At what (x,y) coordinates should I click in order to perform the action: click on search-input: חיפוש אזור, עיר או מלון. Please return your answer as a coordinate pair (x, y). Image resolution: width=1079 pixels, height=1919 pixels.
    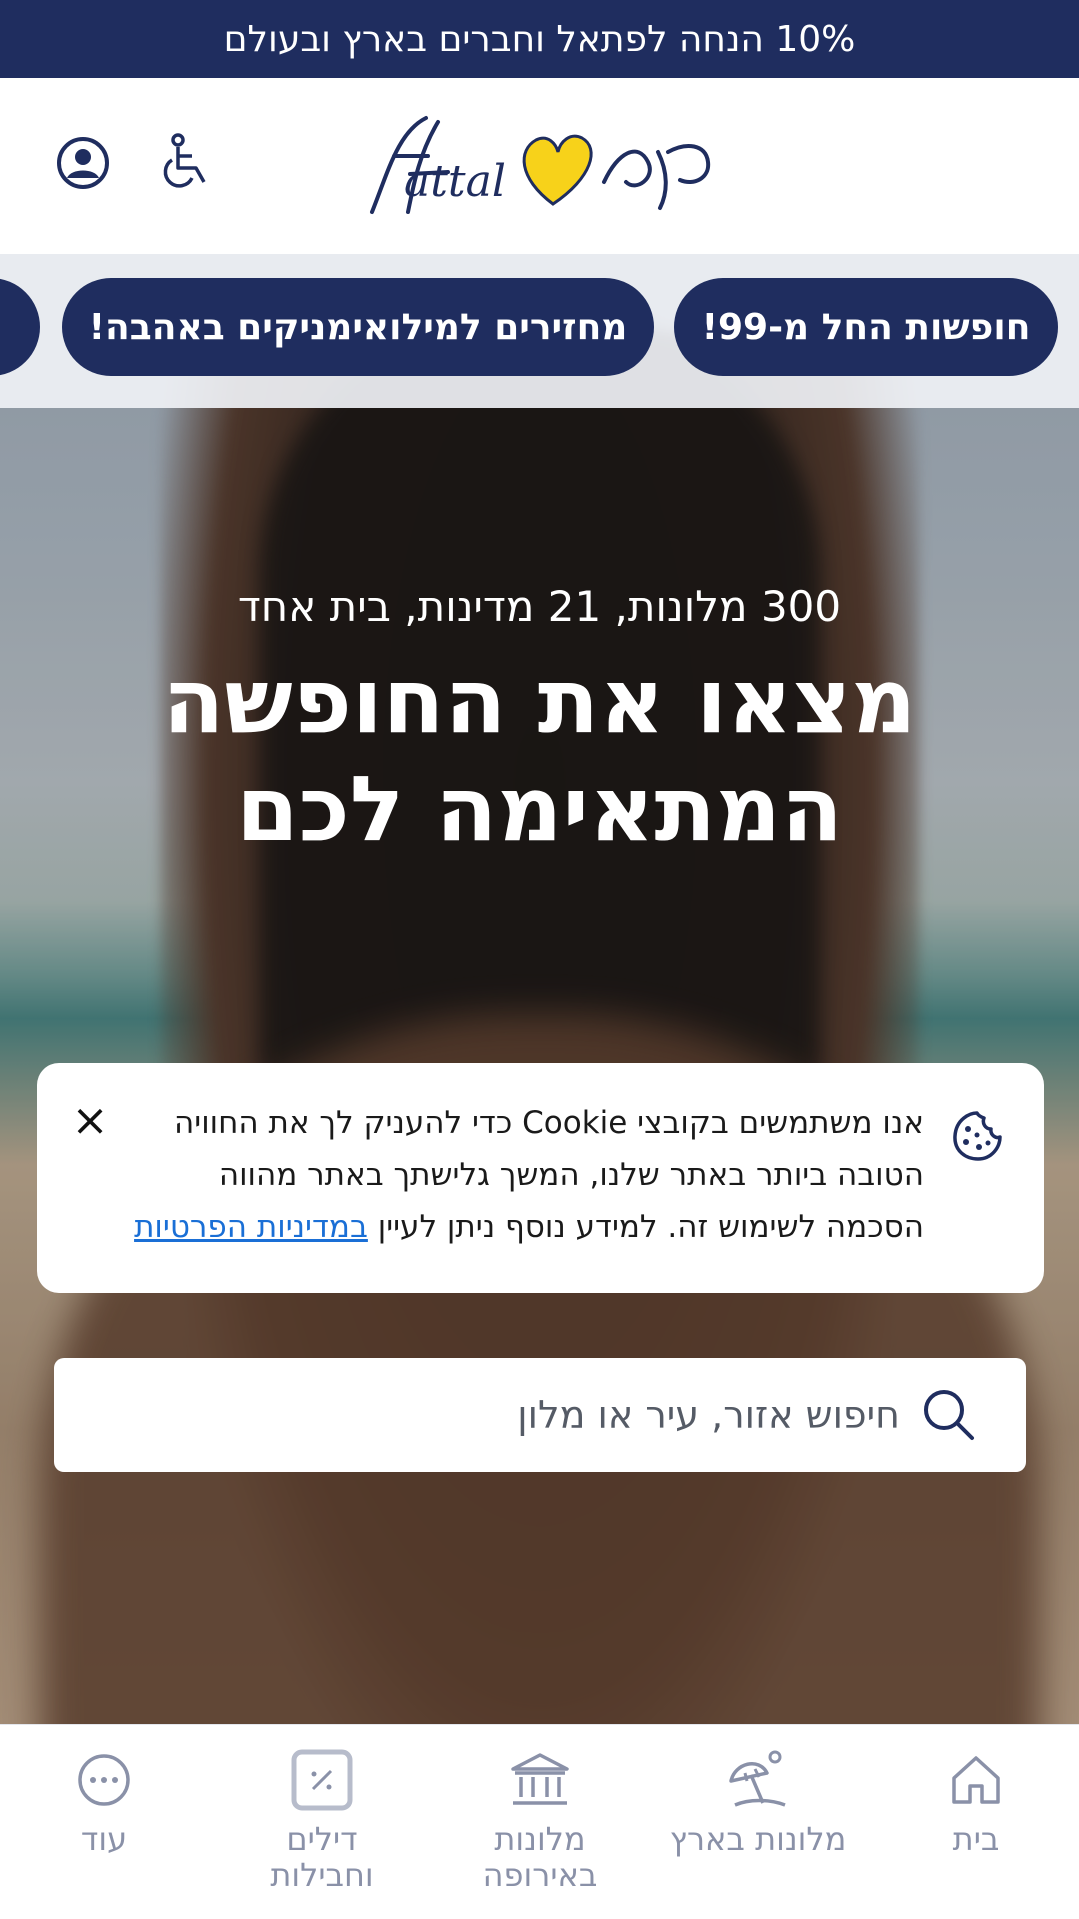
    Looking at the image, I should click on (540, 1415).